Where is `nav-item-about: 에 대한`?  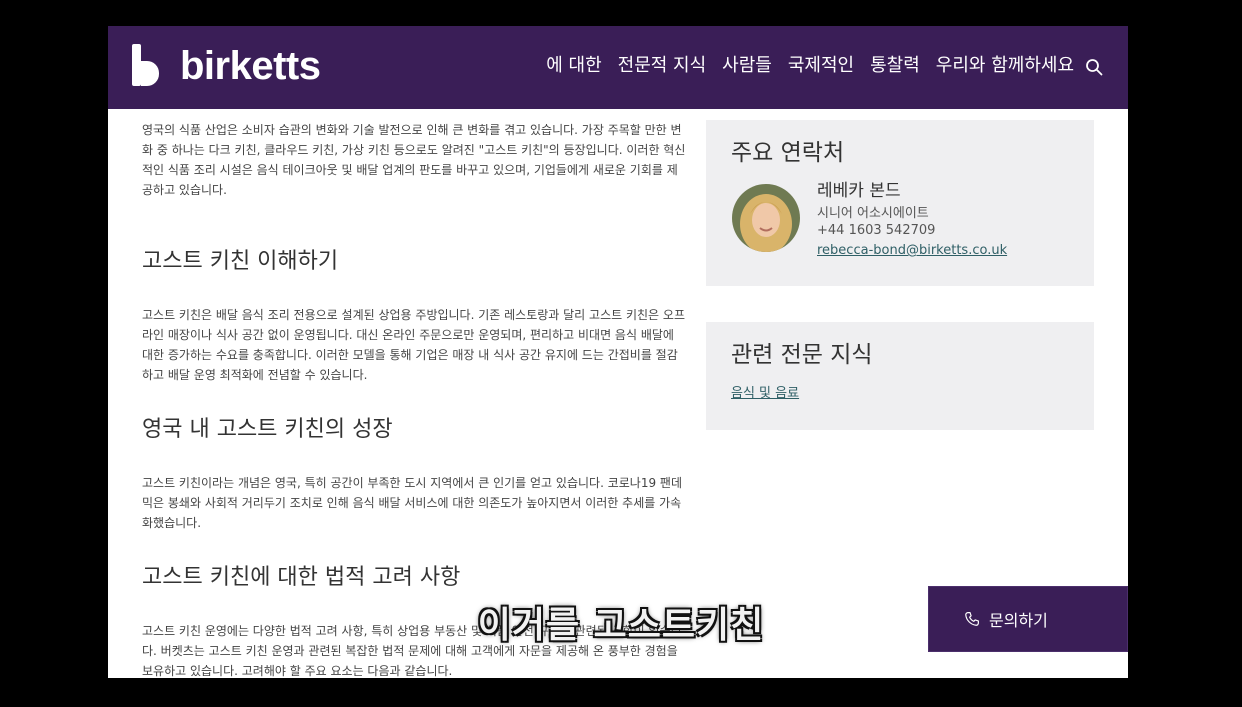 nav-item-about: 에 대한 is located at coordinates (573, 66).